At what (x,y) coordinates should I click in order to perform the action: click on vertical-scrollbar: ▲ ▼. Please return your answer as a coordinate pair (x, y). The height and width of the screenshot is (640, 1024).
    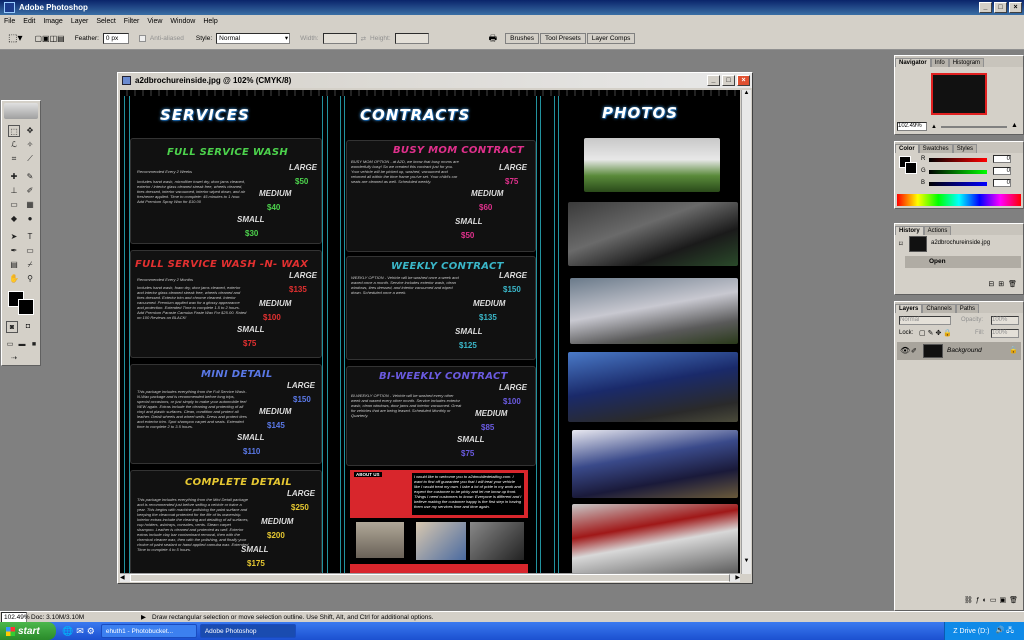
    Looking at the image, I should click on (746, 332).